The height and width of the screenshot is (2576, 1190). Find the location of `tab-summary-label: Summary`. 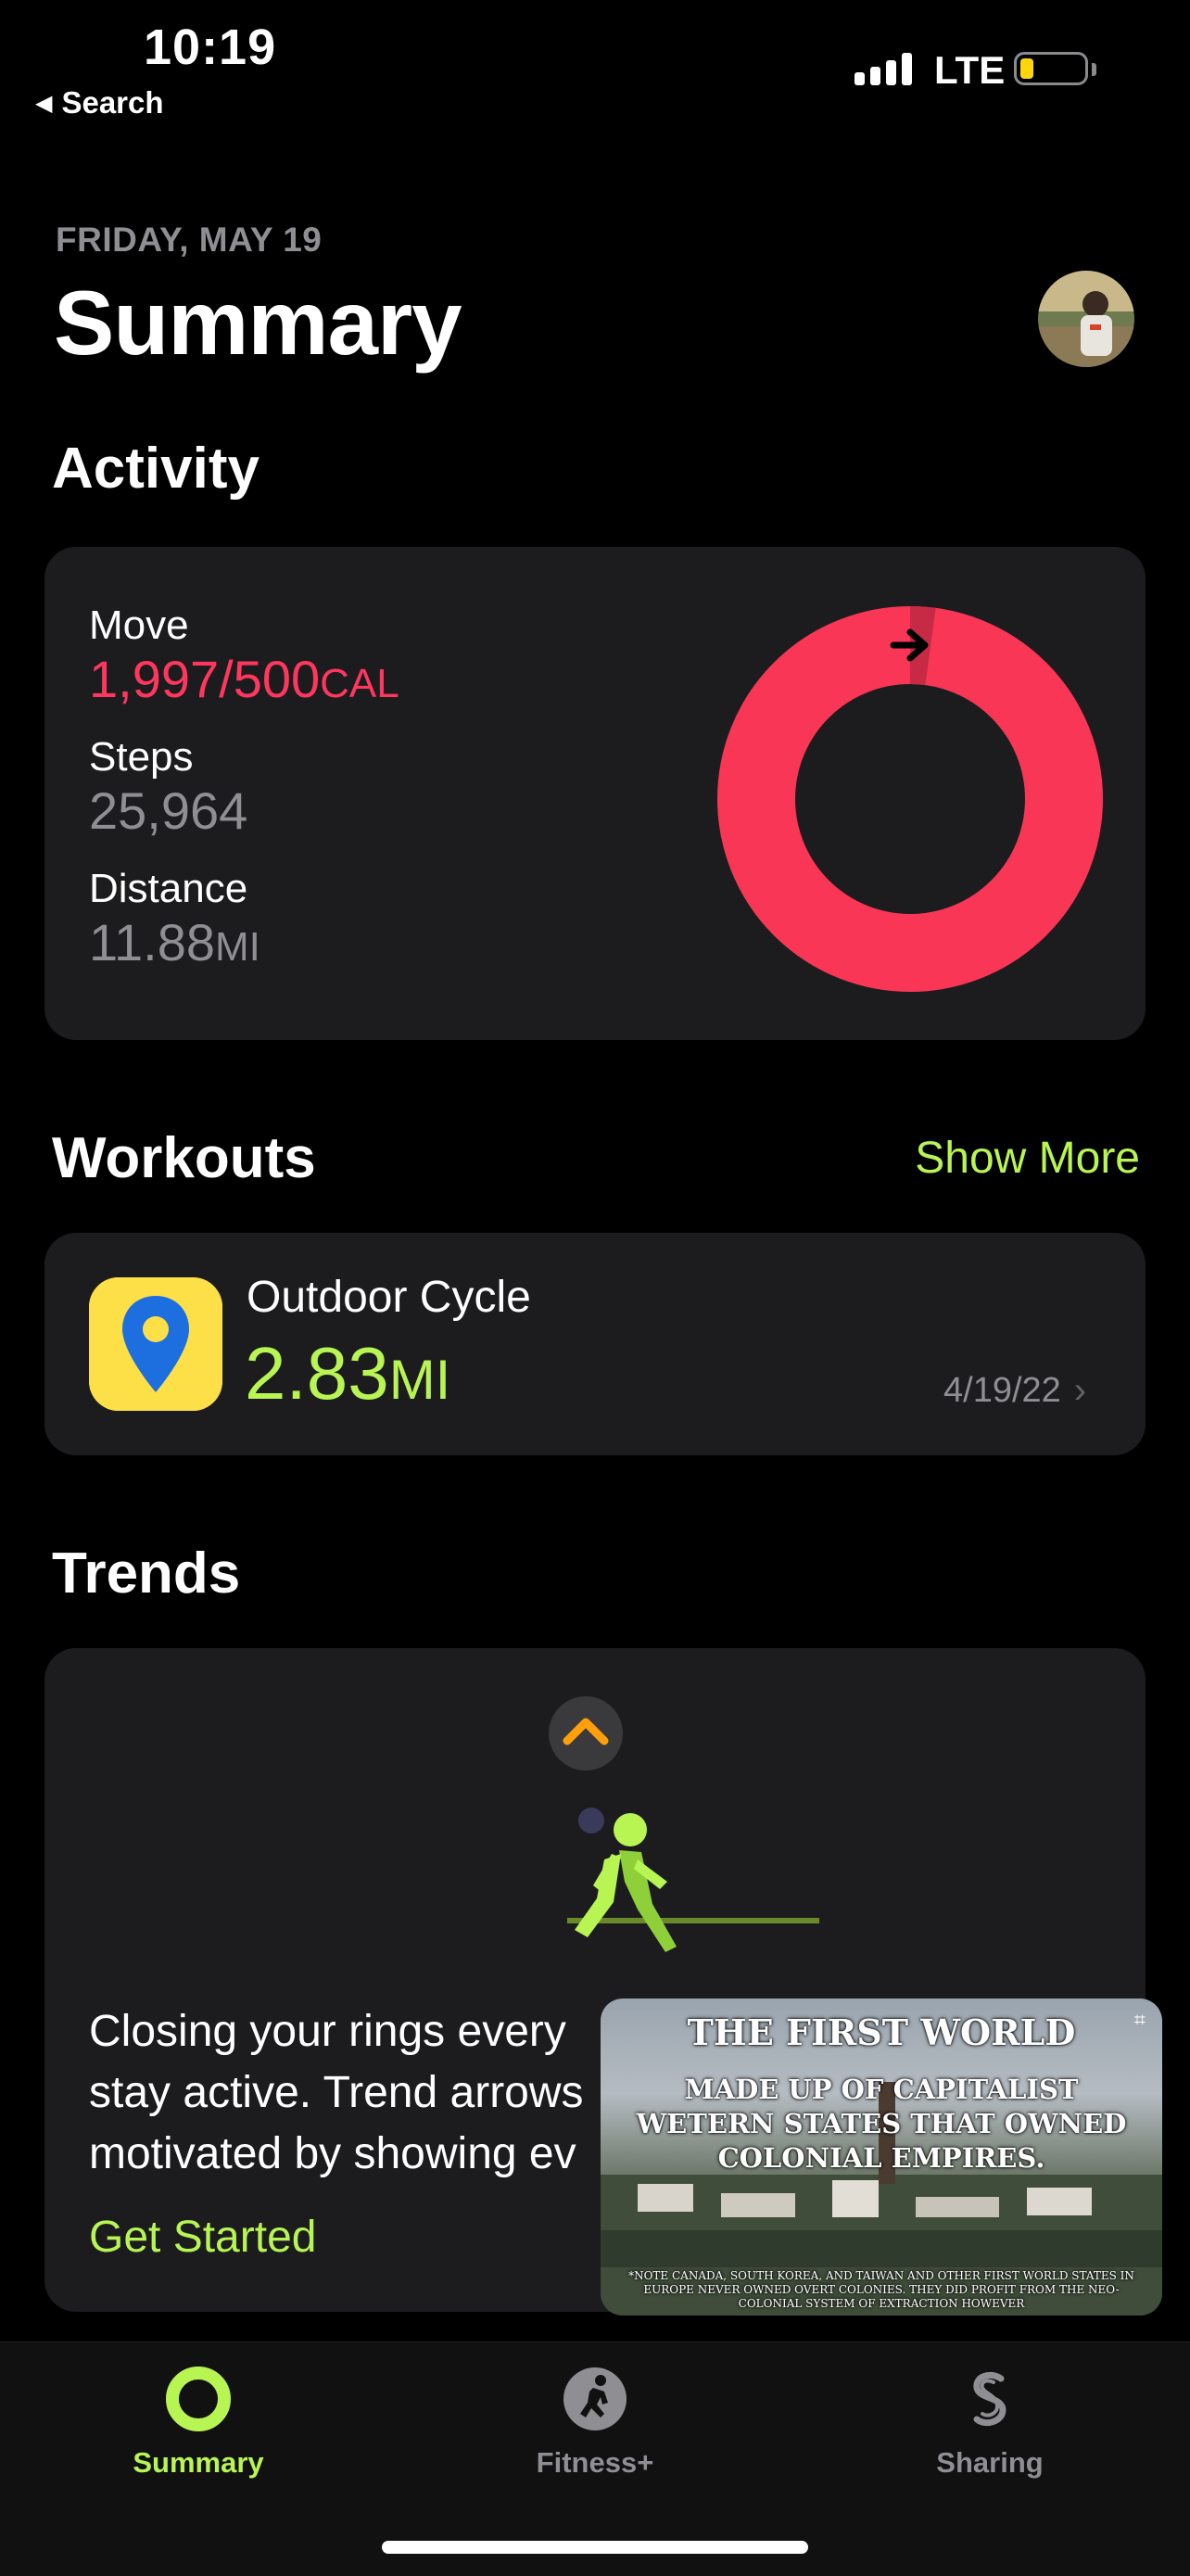

tab-summary-label: Summary is located at coordinates (198, 2462).